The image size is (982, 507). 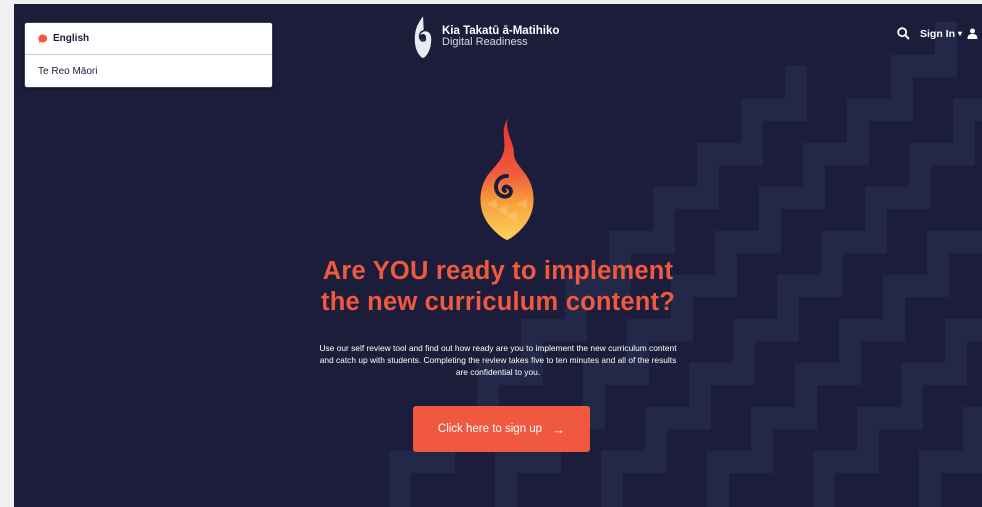 I want to click on language-menu: English Te Reo Māori, so click(x=148, y=55).